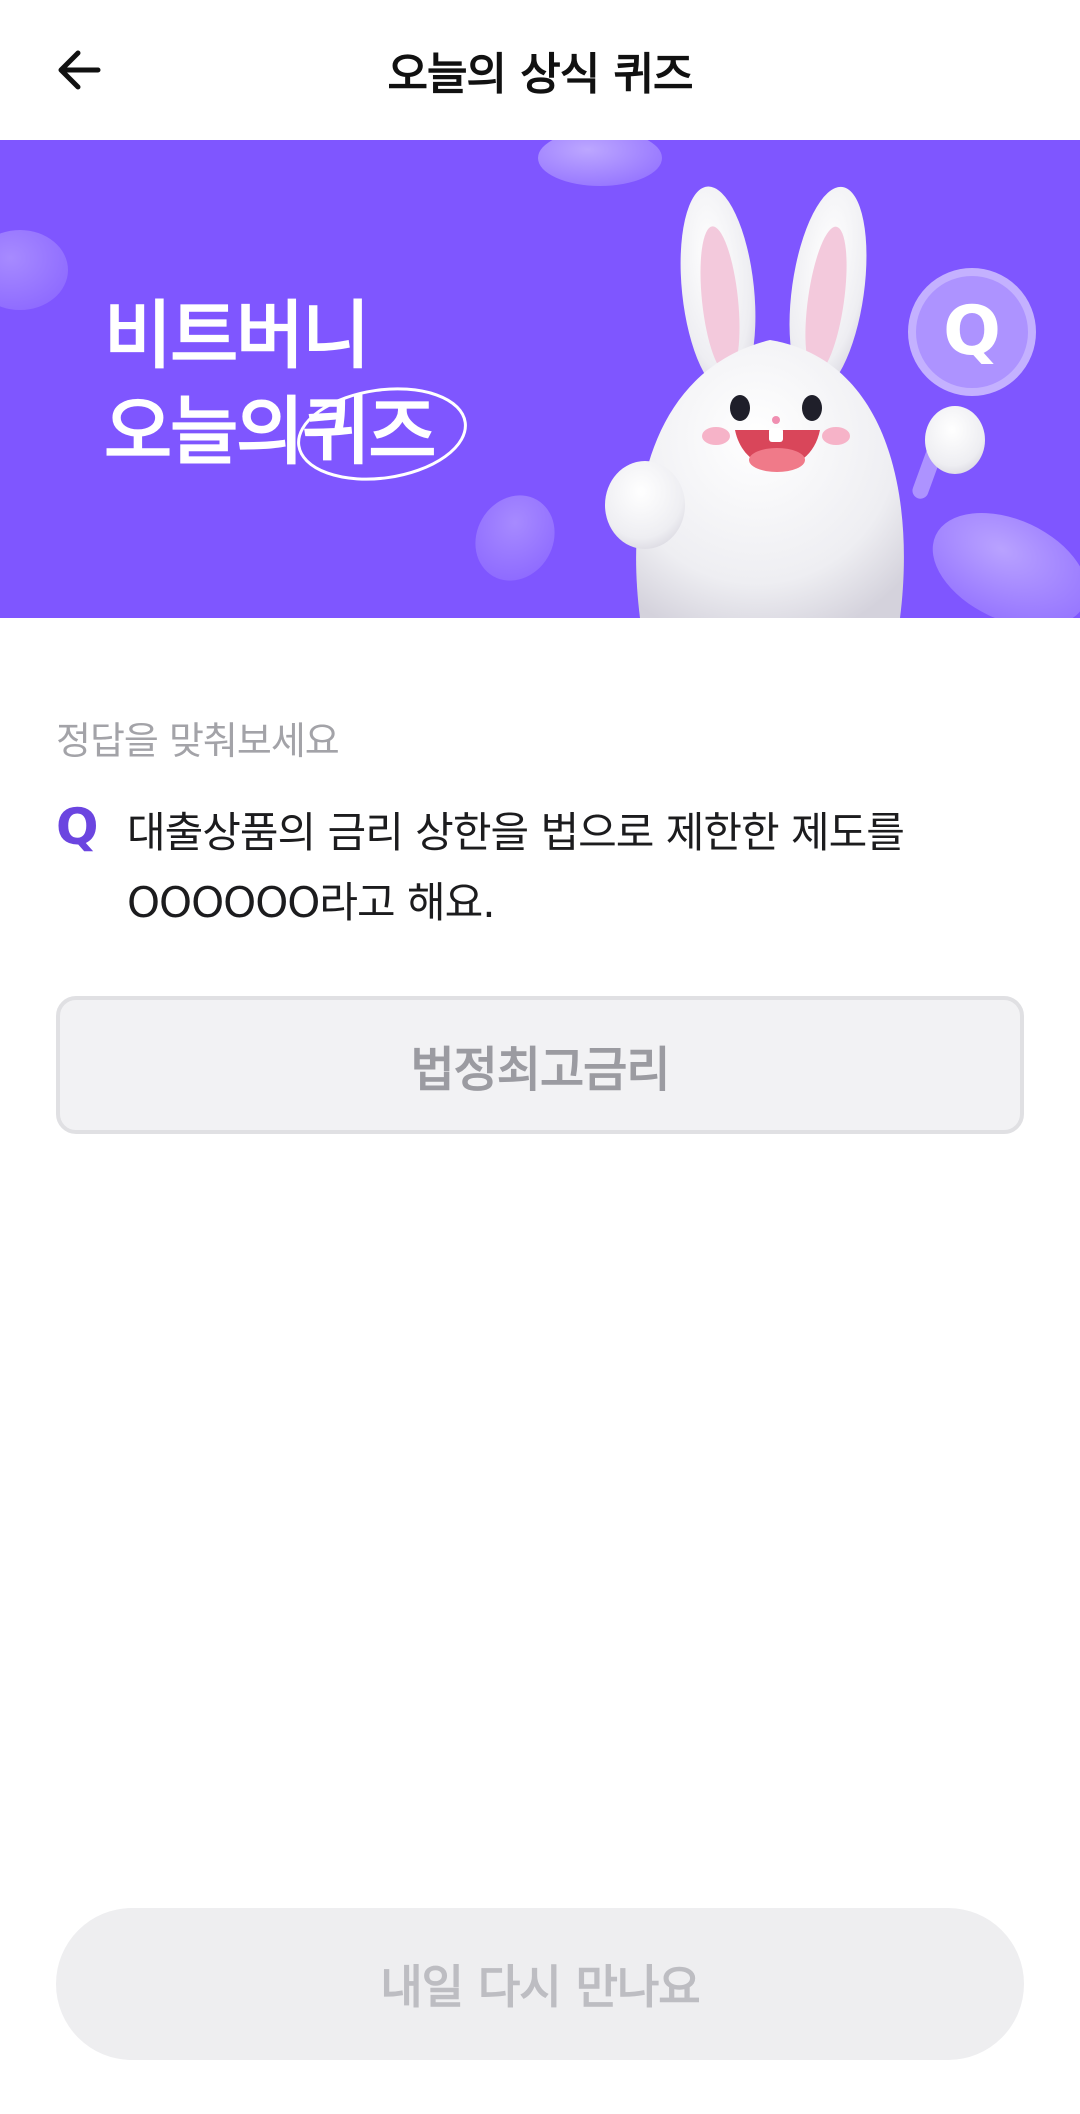 Image resolution: width=1080 pixels, height=2114 pixels. Describe the element at coordinates (540, 74) in the screenshot. I see `page-title: 오늘의 상식 퀴즈` at that location.